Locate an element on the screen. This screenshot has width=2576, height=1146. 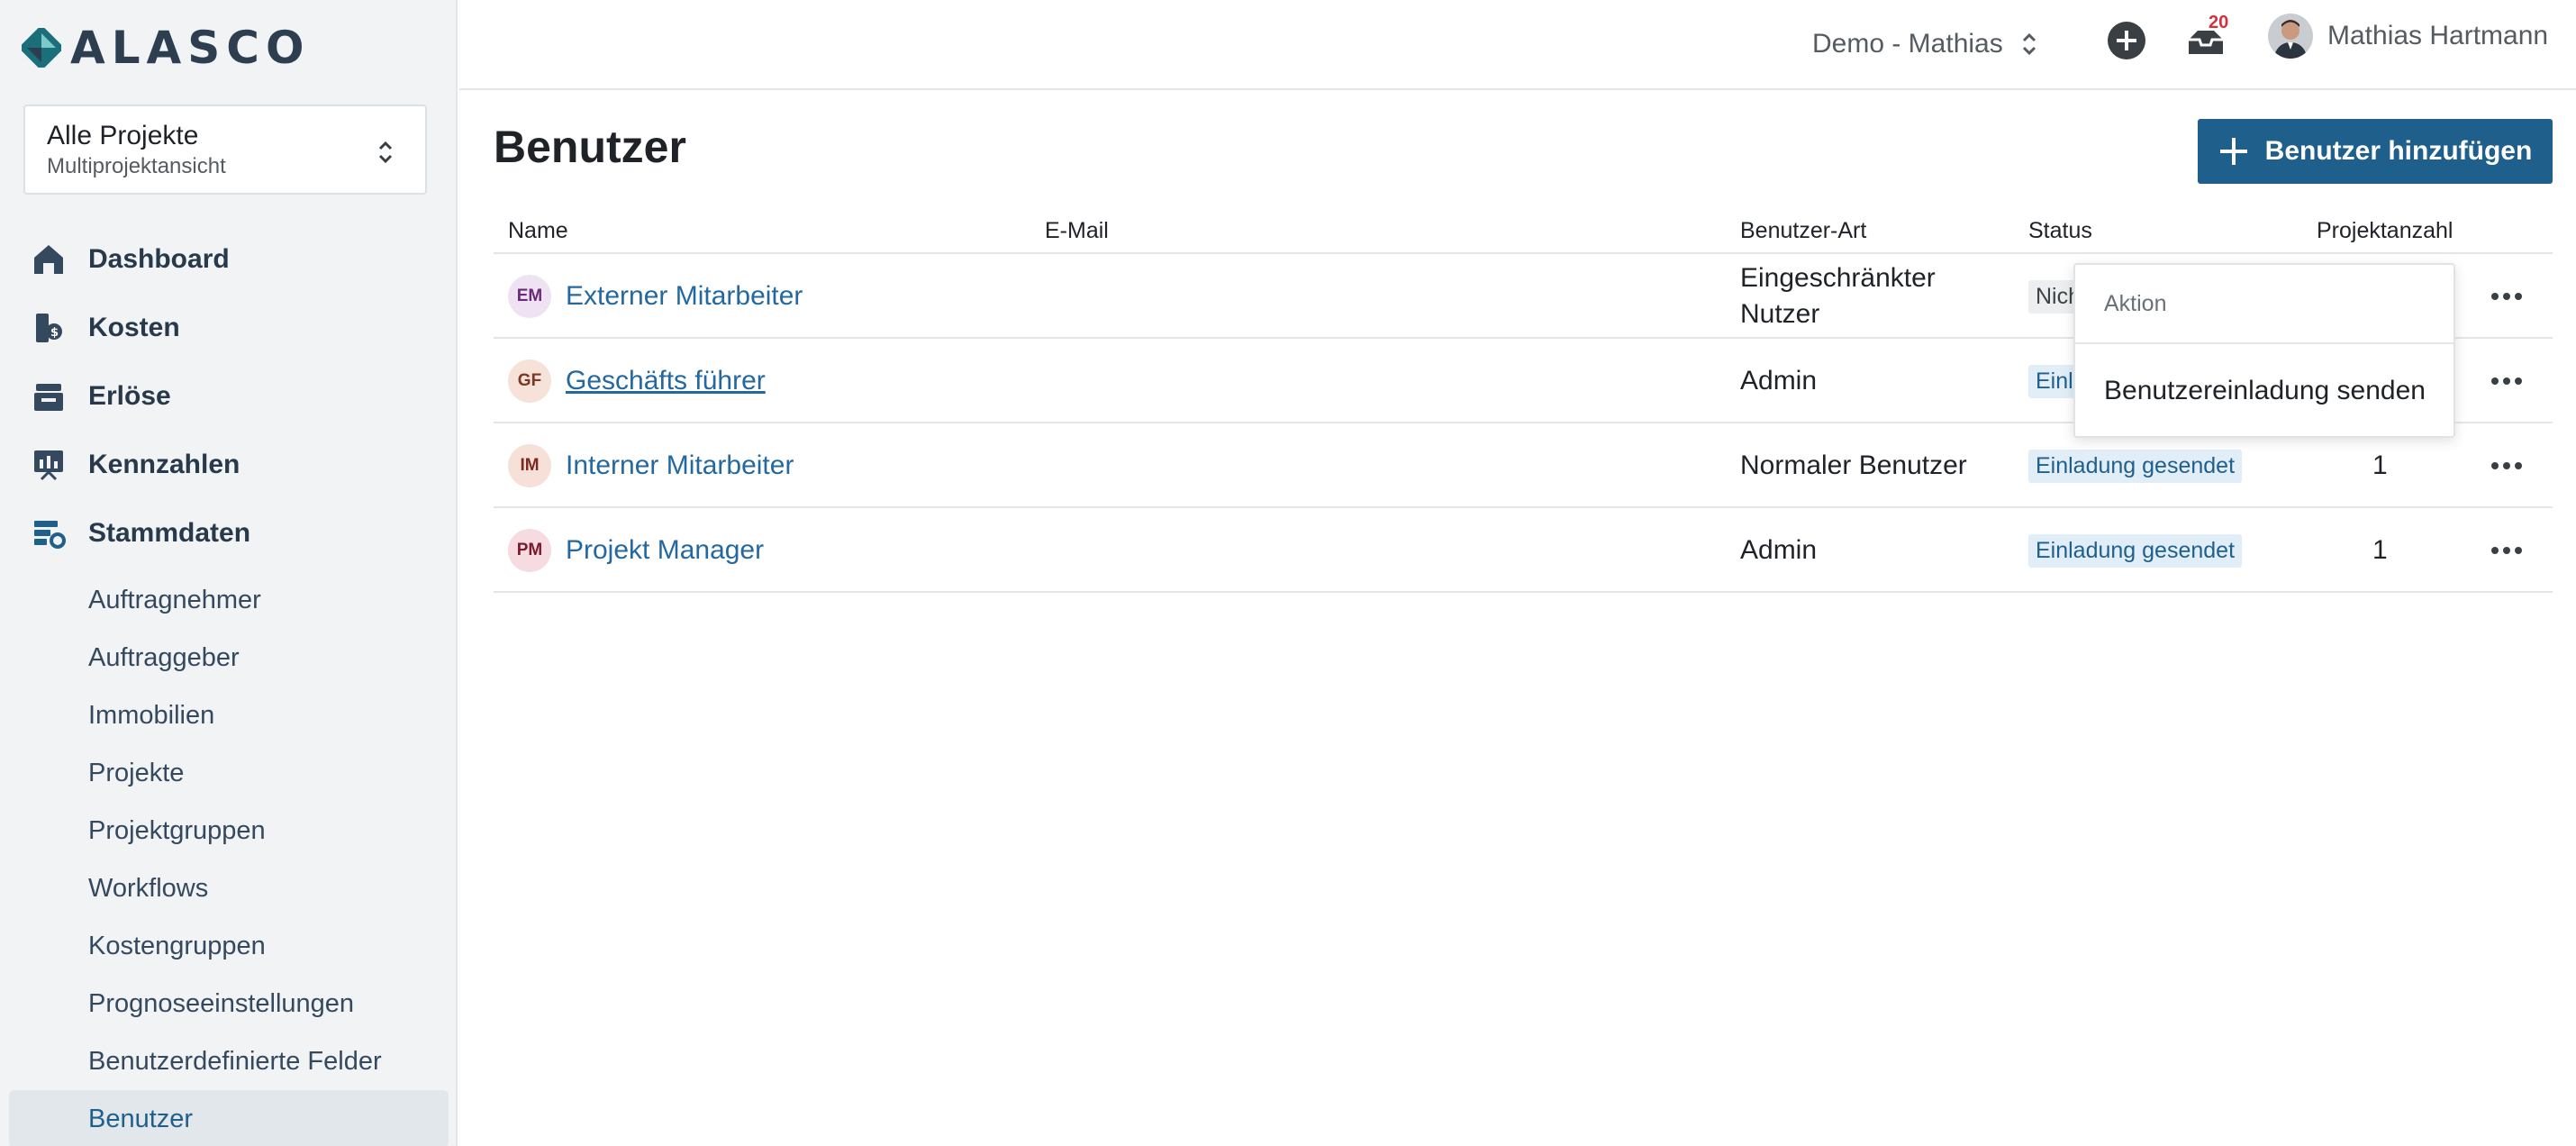
send-invitation-menu-item: Benutzereinladung senden is located at coordinates (2264, 391).